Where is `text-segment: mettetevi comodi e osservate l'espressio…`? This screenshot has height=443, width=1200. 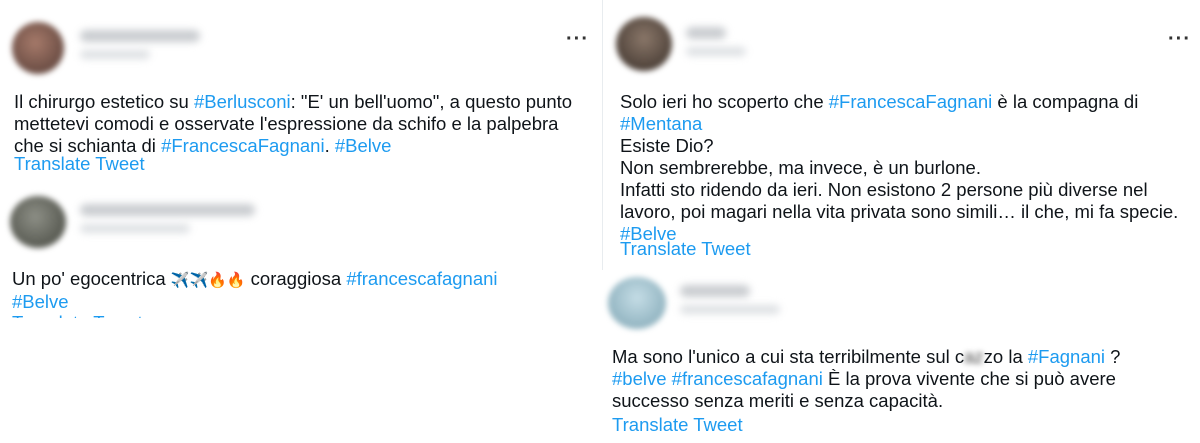 text-segment: mettetevi comodi e osservate l'espressio… is located at coordinates (286, 123).